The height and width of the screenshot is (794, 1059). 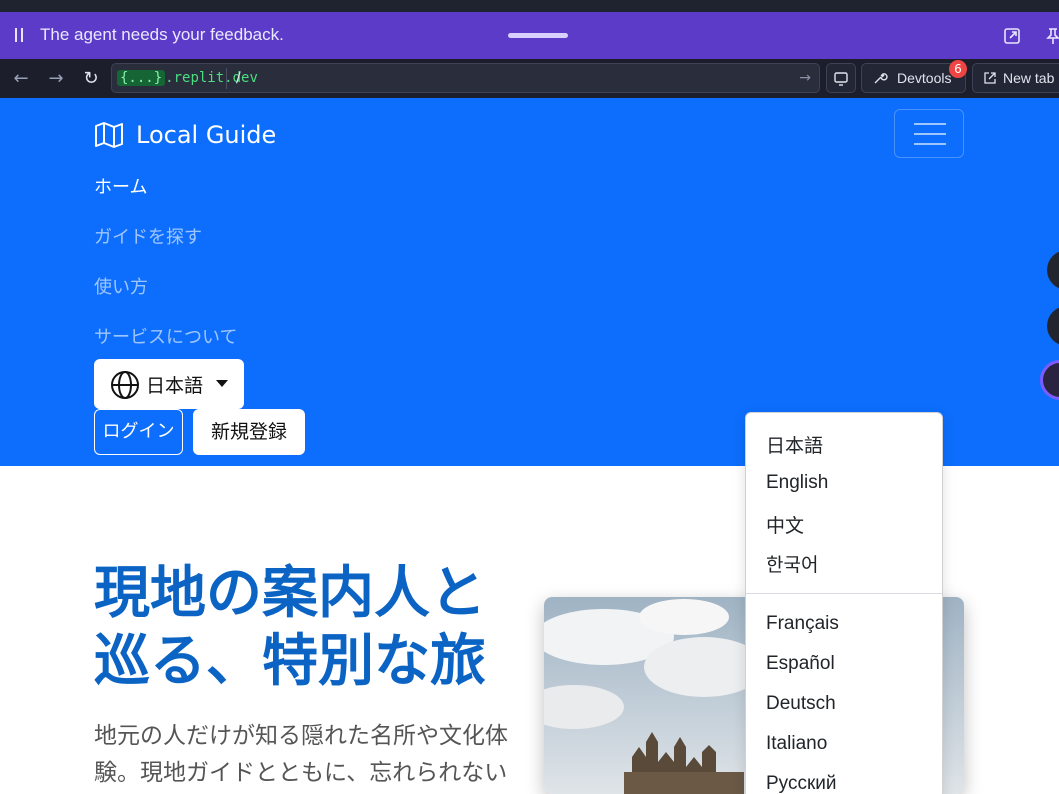 What do you see at coordinates (301, 736) in the screenshot?
I see `hero-text-line1: 地元の人だけが知る隠れた名所や文化体` at bounding box center [301, 736].